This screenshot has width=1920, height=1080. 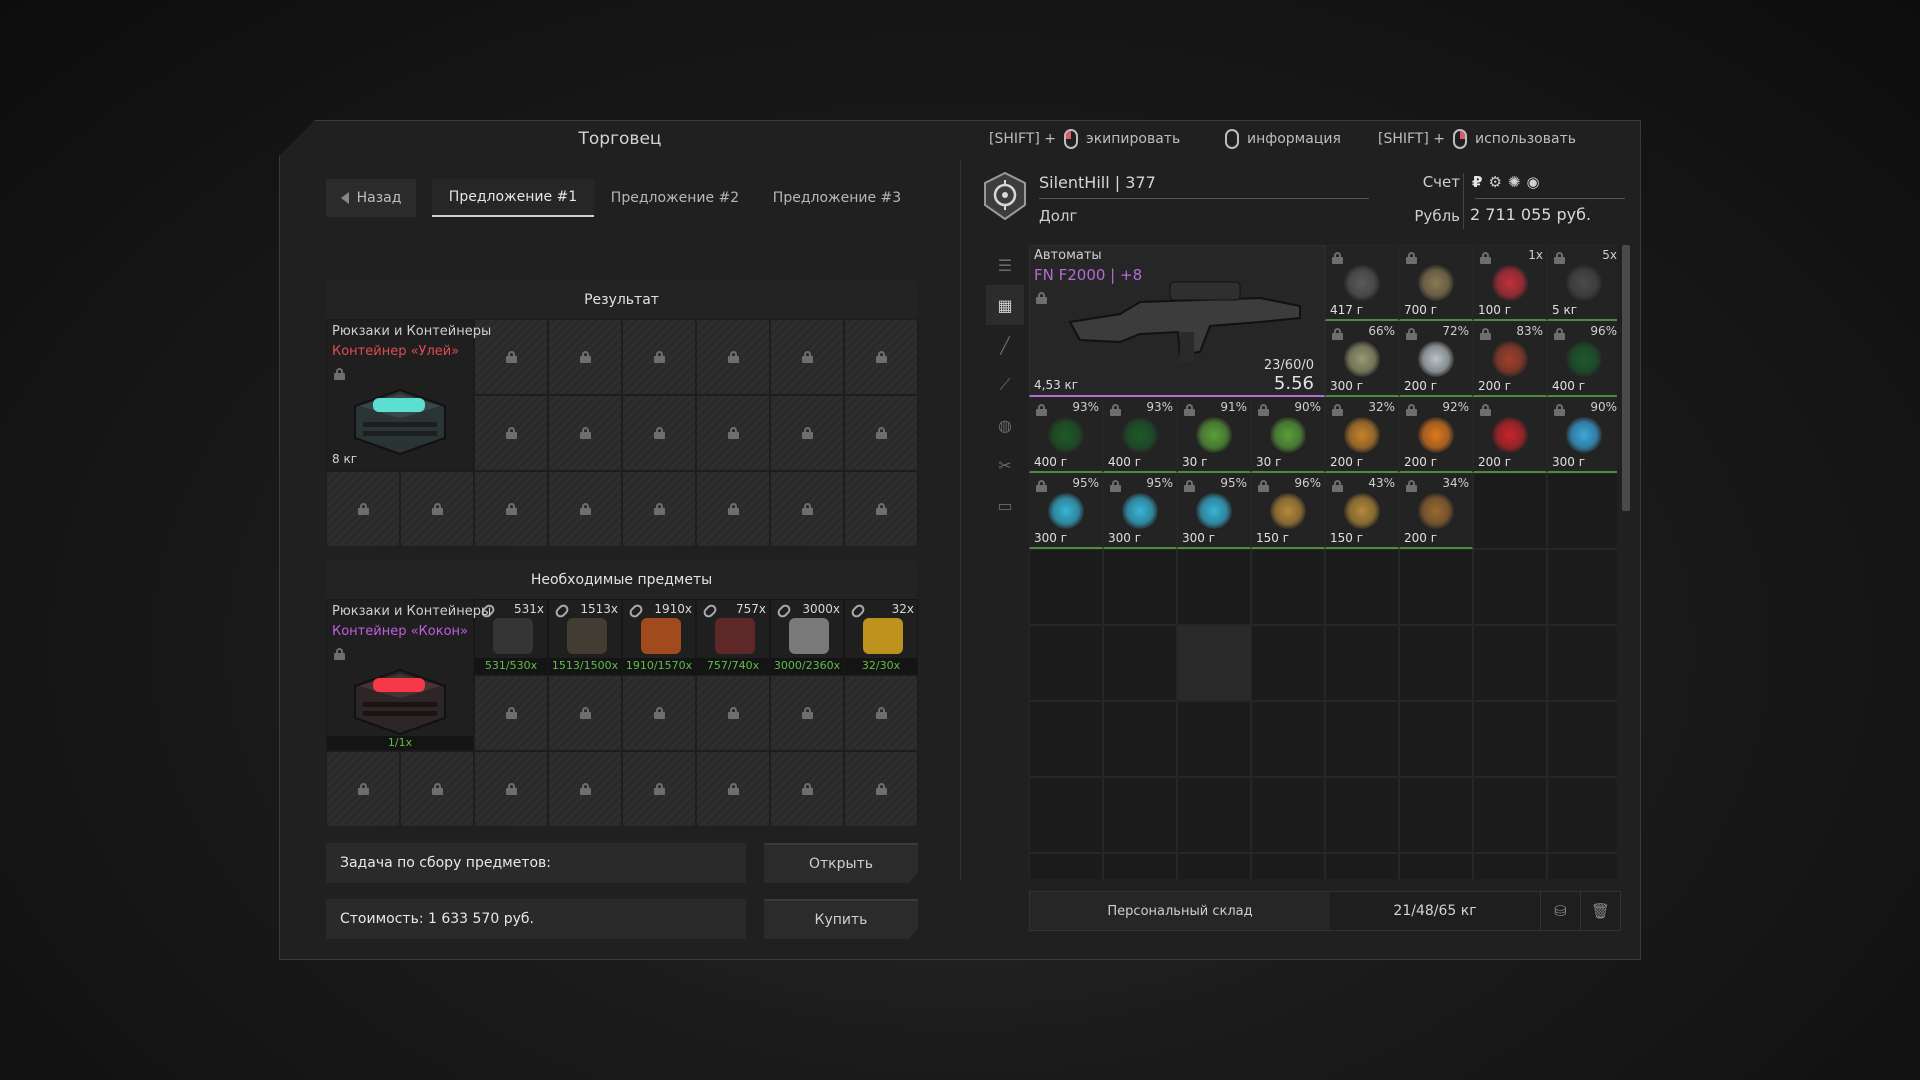 What do you see at coordinates (1362, 435) in the screenshot?
I see `inventory-item: 32% 200 г` at bounding box center [1362, 435].